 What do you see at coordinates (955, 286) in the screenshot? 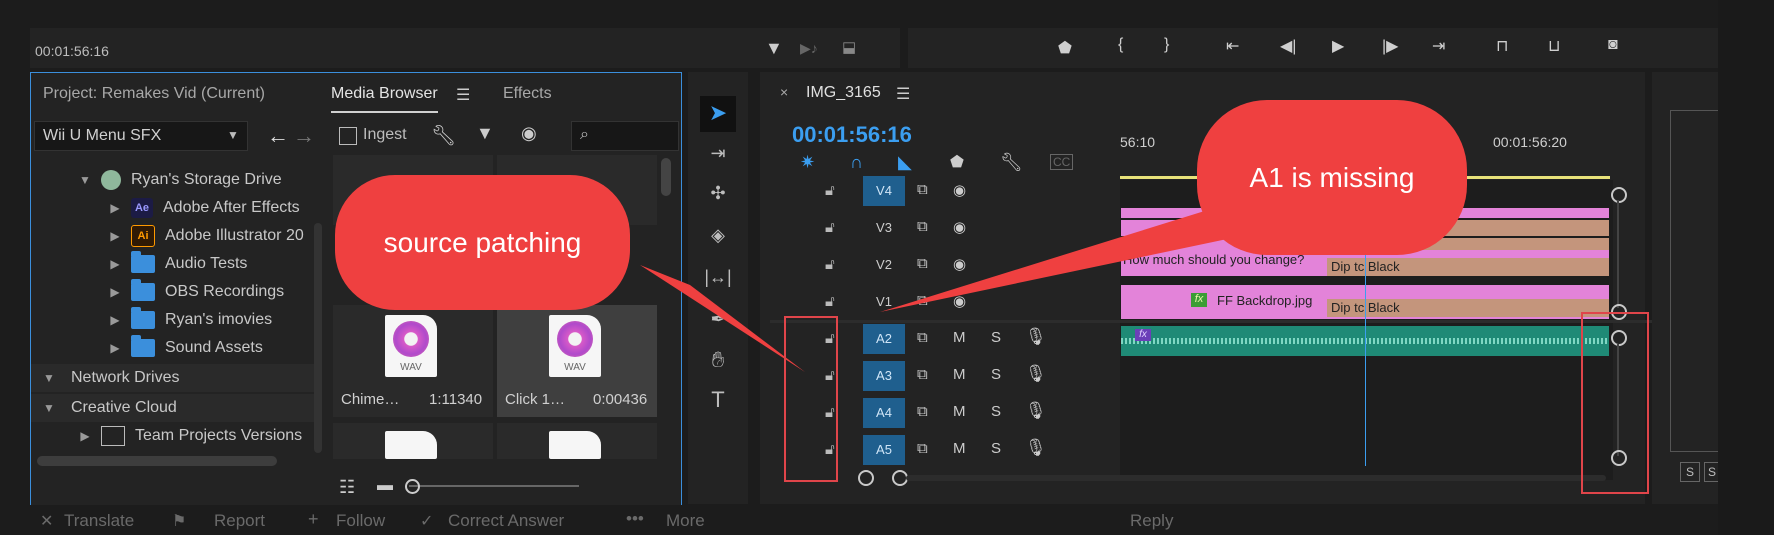
I see `annotation-pointers` at bounding box center [955, 286].